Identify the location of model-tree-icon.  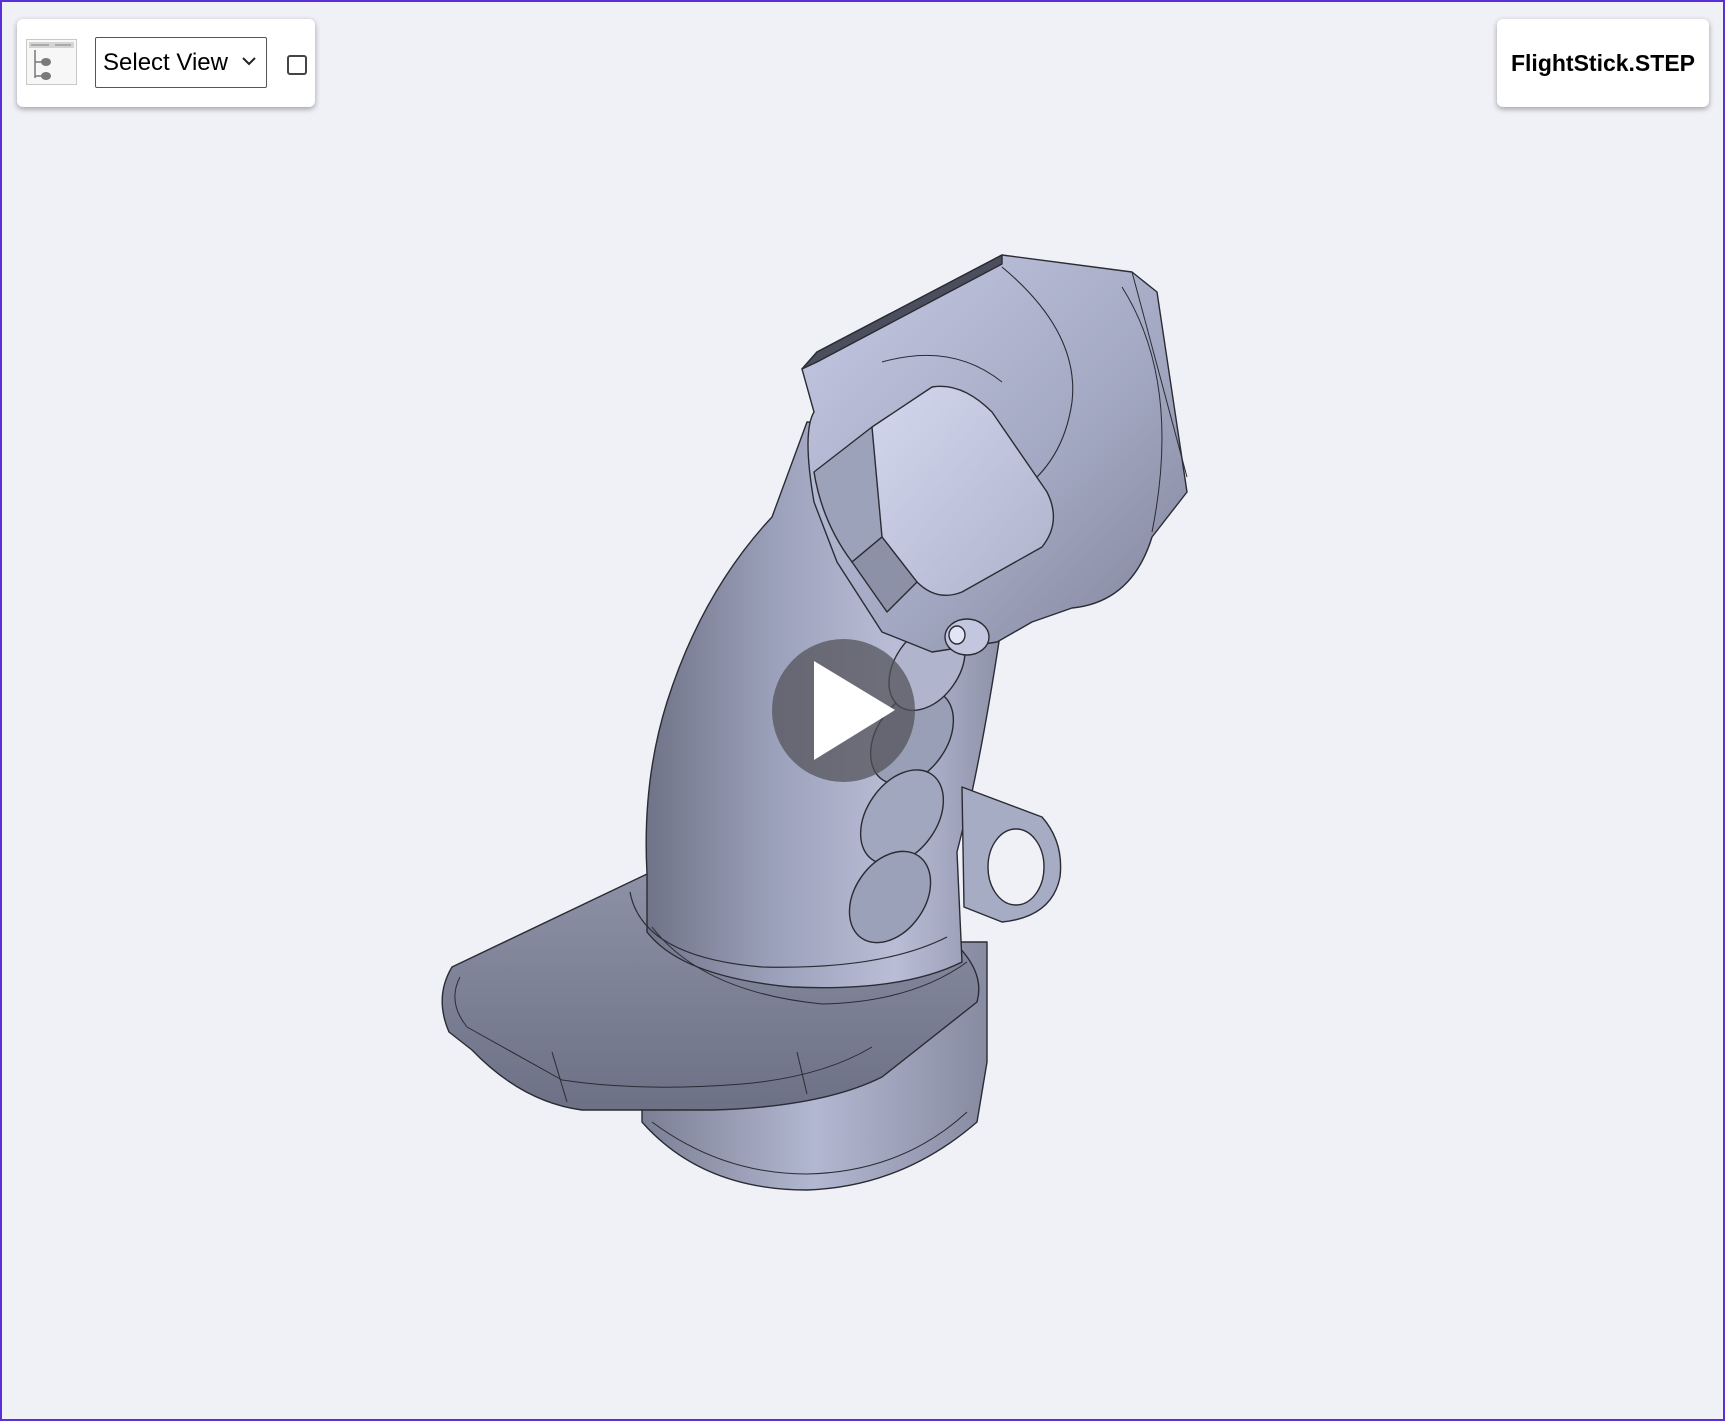
(51, 61).